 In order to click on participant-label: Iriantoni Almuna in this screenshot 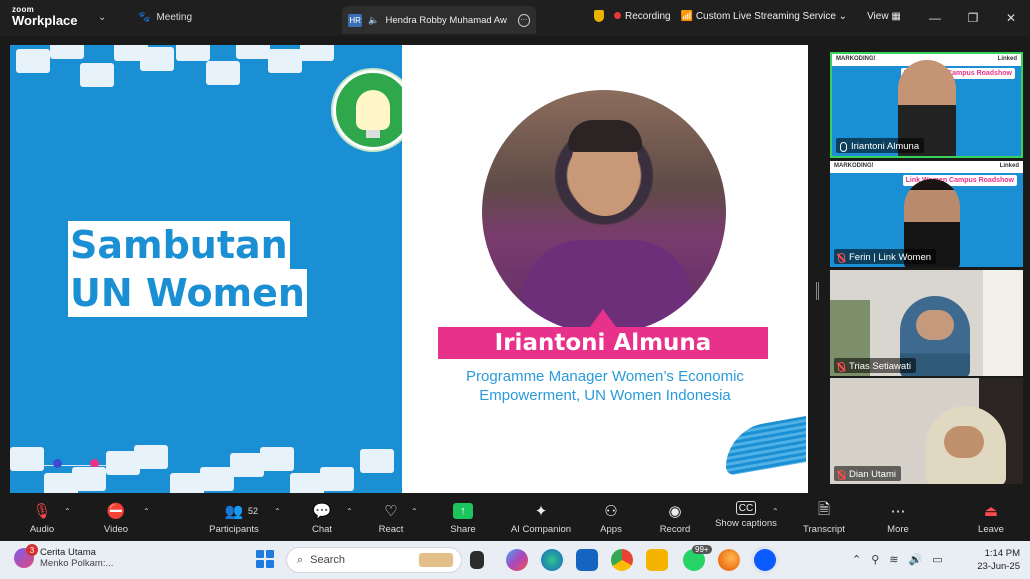, I will do `click(880, 145)`.